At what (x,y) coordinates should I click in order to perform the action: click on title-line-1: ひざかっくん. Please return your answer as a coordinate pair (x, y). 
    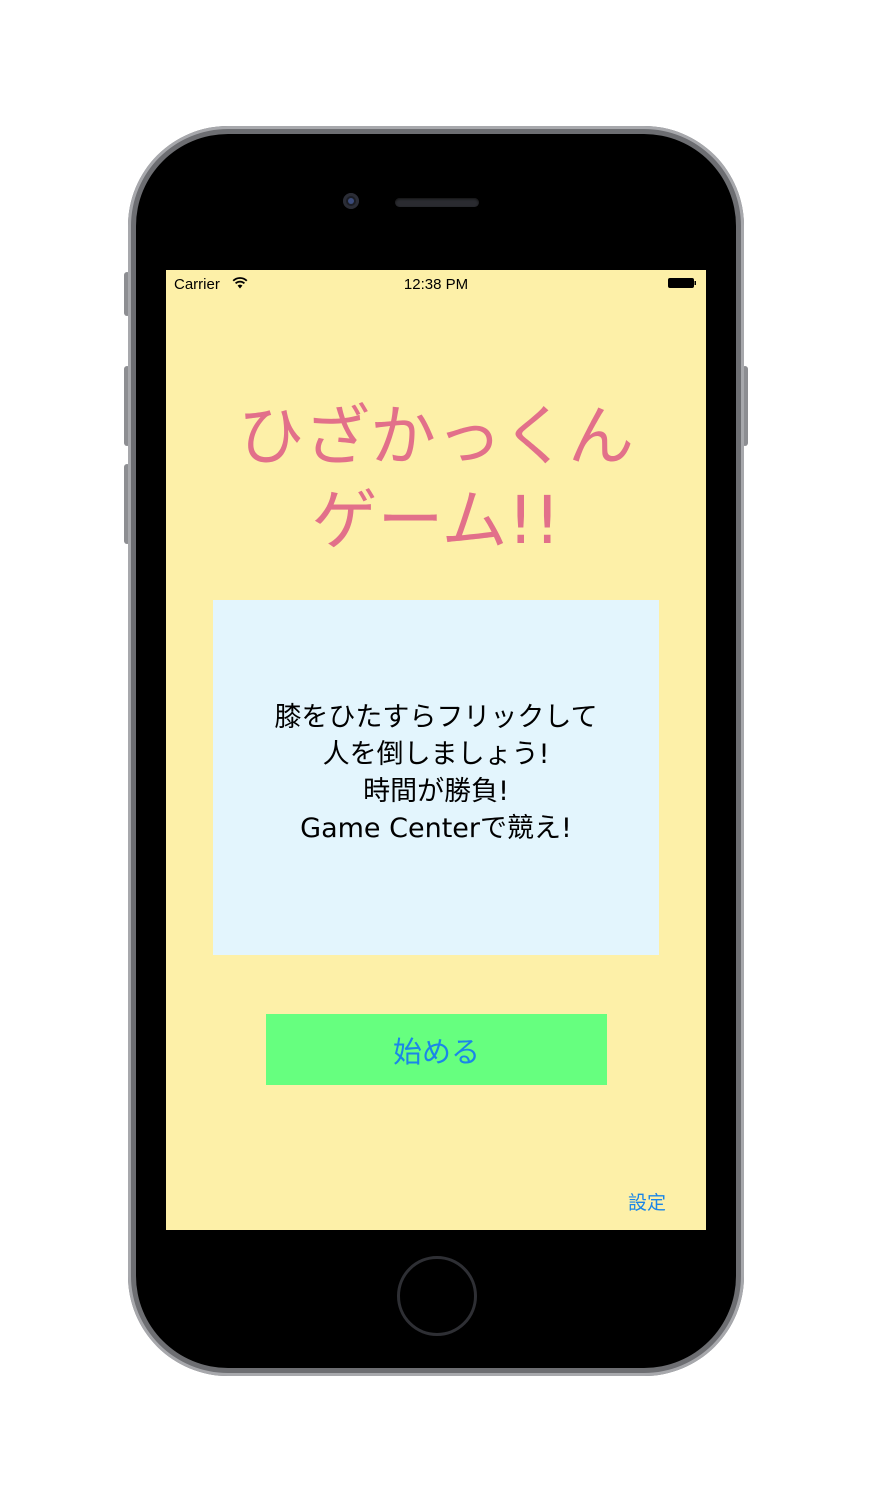
    Looking at the image, I should click on (436, 436).